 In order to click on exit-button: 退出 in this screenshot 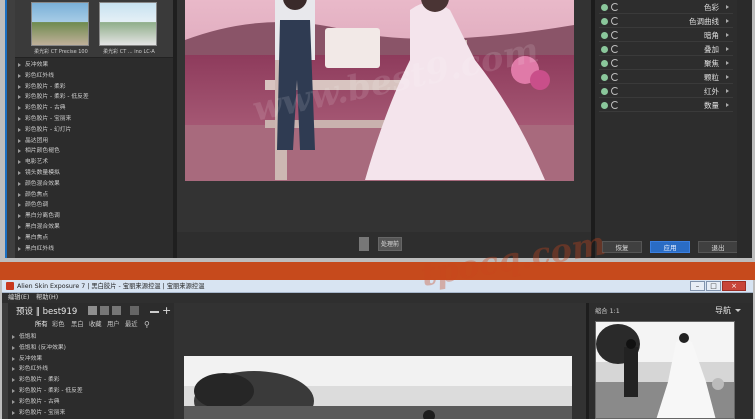, I will do `click(718, 247)`.